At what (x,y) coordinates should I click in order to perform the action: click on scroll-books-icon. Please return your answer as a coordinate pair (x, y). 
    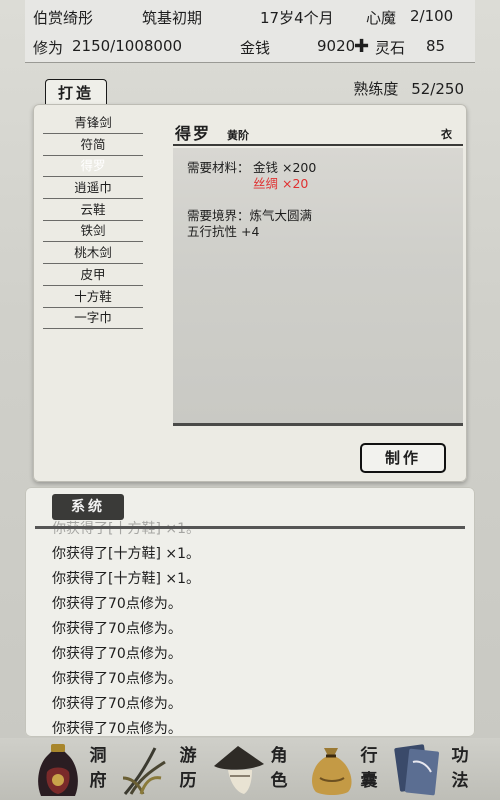
    Looking at the image, I should click on (417, 770).